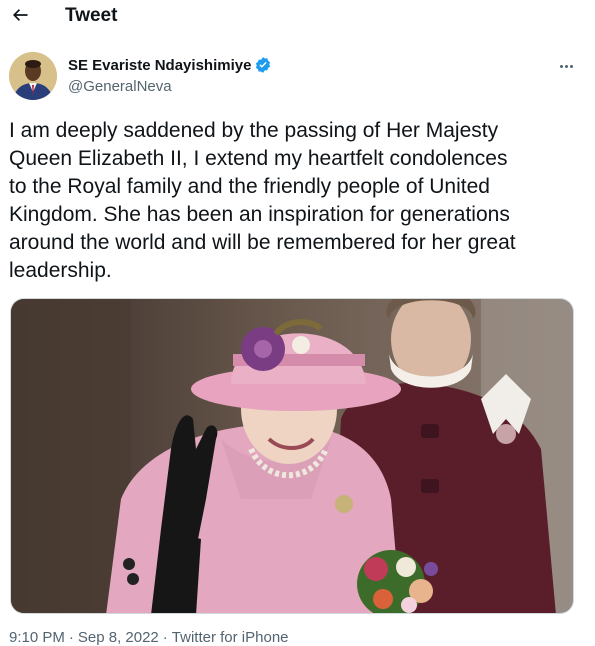 This screenshot has height=646, width=595. I want to click on back-button, so click(20, 15).